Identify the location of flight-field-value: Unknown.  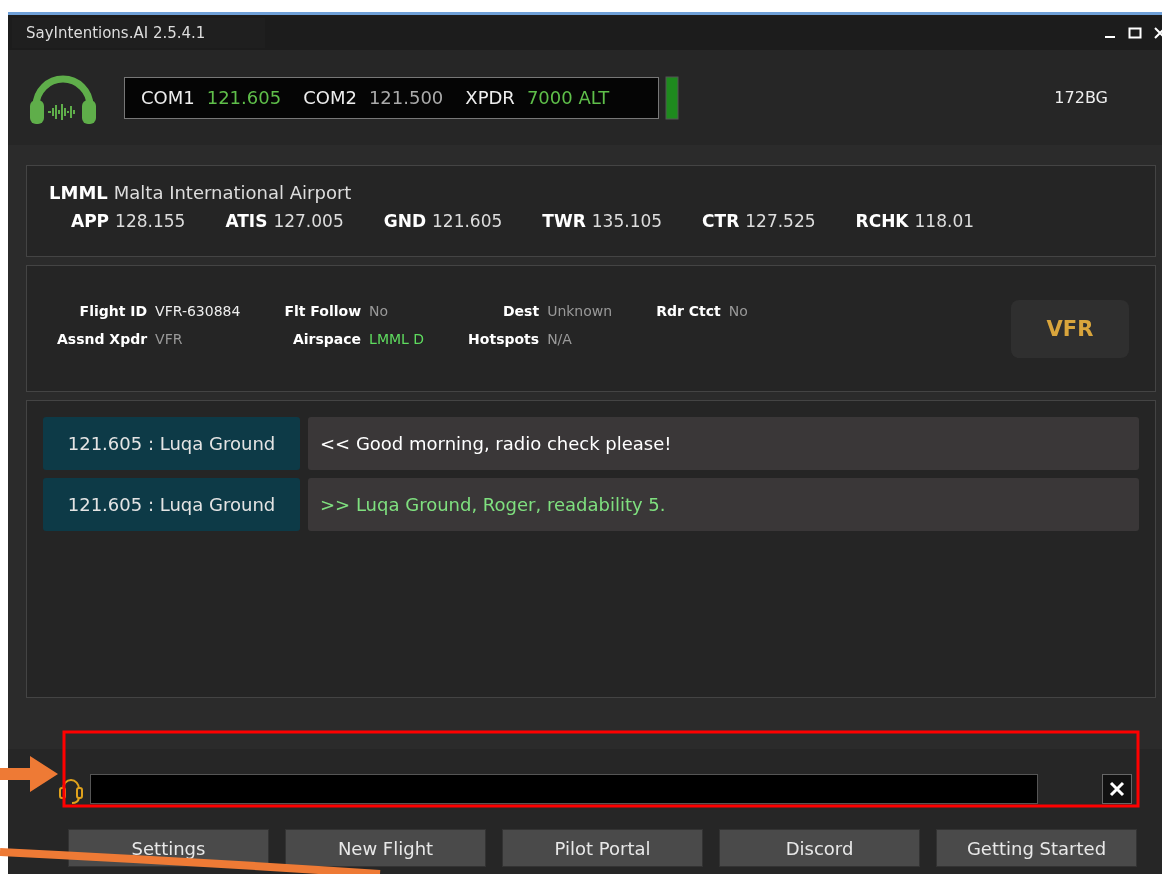
(580, 310).